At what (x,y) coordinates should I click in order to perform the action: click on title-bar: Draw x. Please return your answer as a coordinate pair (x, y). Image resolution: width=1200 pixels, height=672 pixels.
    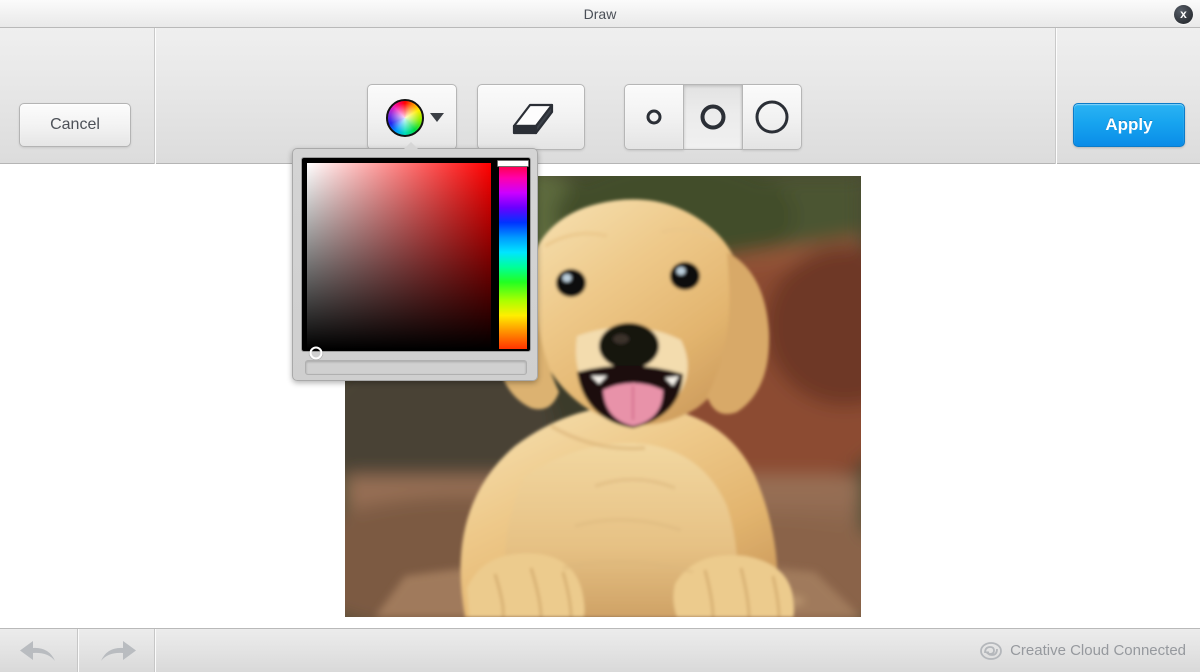
    Looking at the image, I should click on (600, 14).